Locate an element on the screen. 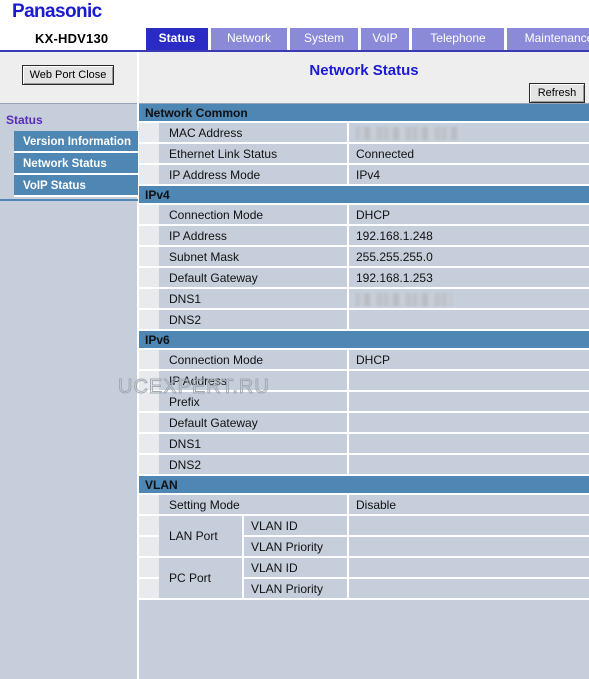 This screenshot has height=679, width=589. web-port-close-button: Web Port Close is located at coordinates (68, 75).